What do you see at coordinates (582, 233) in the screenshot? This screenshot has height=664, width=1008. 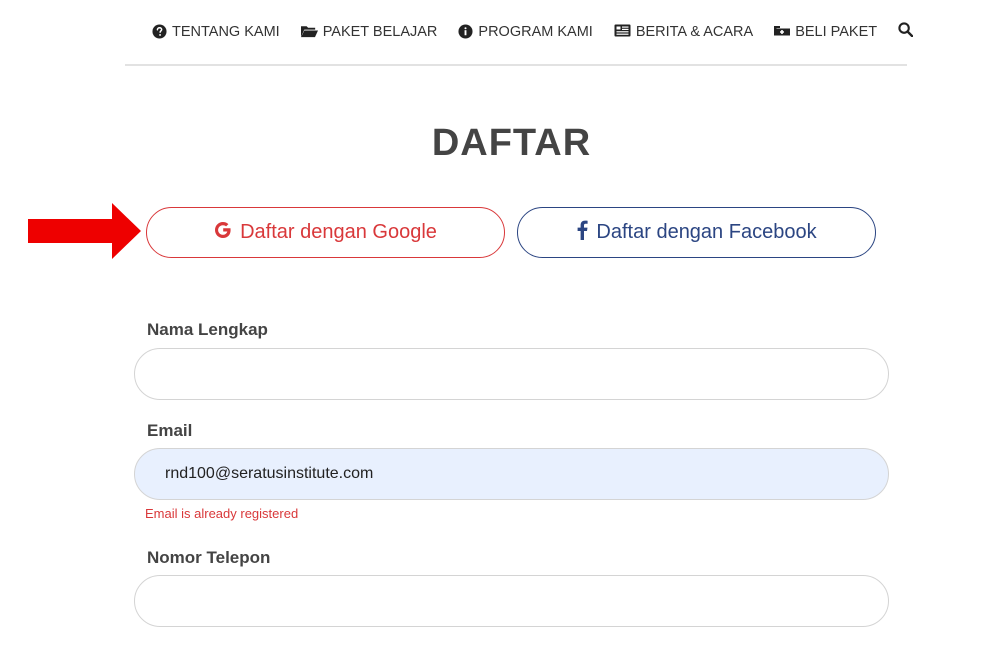 I see `facebook-icon` at bounding box center [582, 233].